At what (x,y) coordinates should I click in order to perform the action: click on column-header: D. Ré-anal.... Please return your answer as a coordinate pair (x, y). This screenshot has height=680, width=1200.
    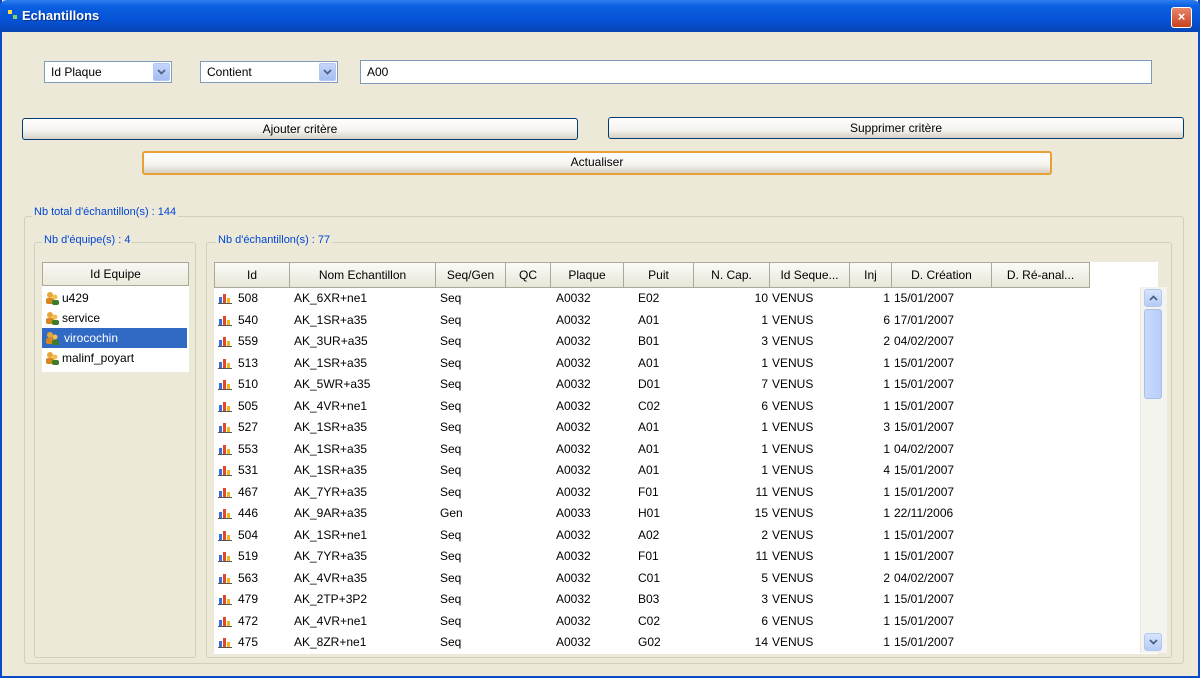
    Looking at the image, I should click on (1041, 275).